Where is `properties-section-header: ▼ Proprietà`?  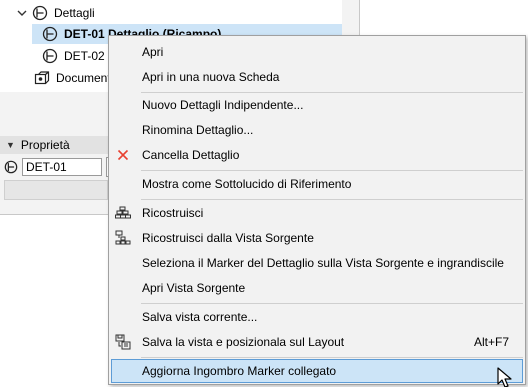 properties-section-header: ▼ Proprietà is located at coordinates (54, 145).